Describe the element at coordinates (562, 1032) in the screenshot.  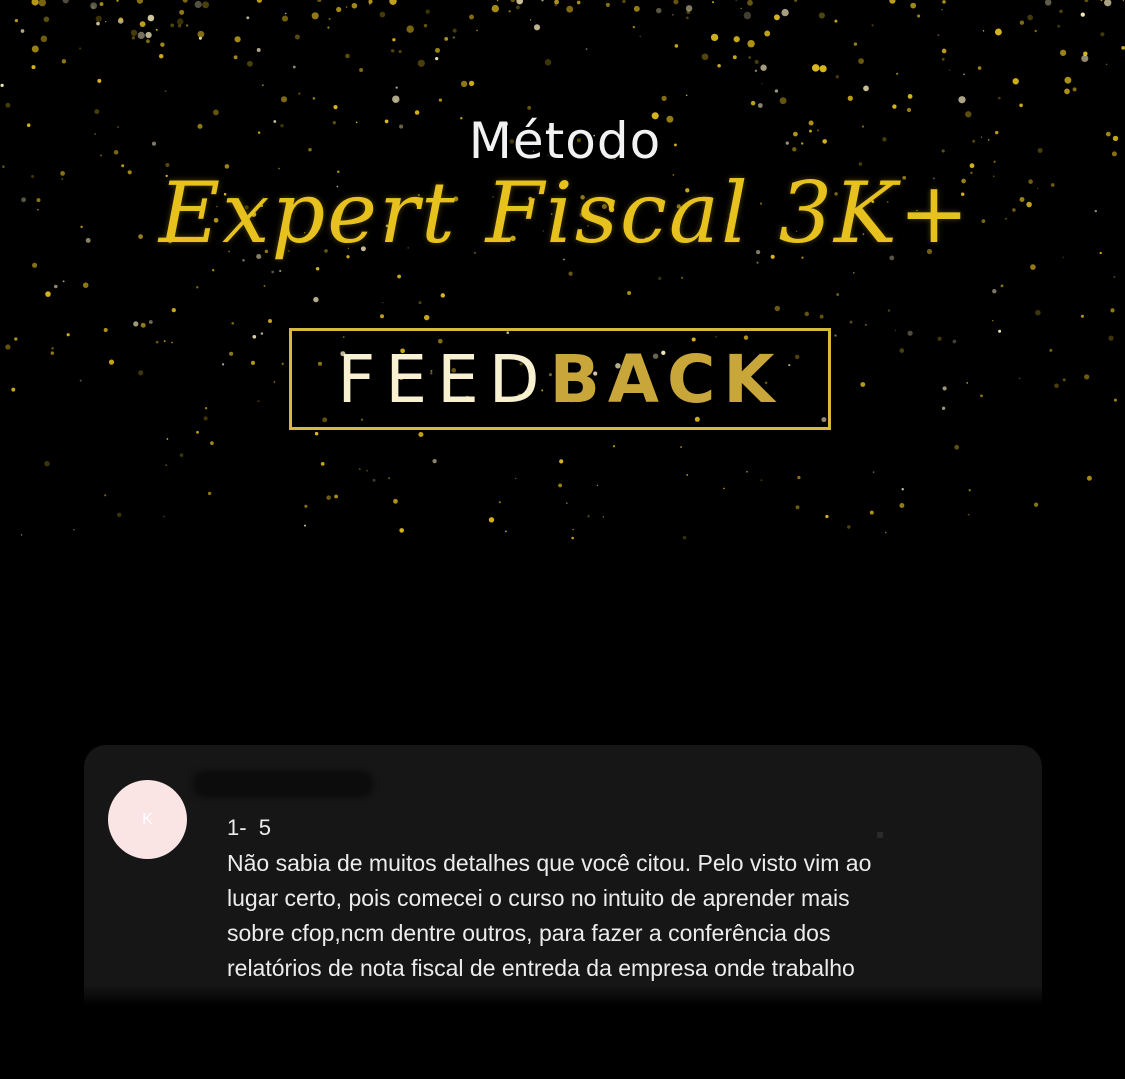
I see `bottom-fade-overlay` at that location.